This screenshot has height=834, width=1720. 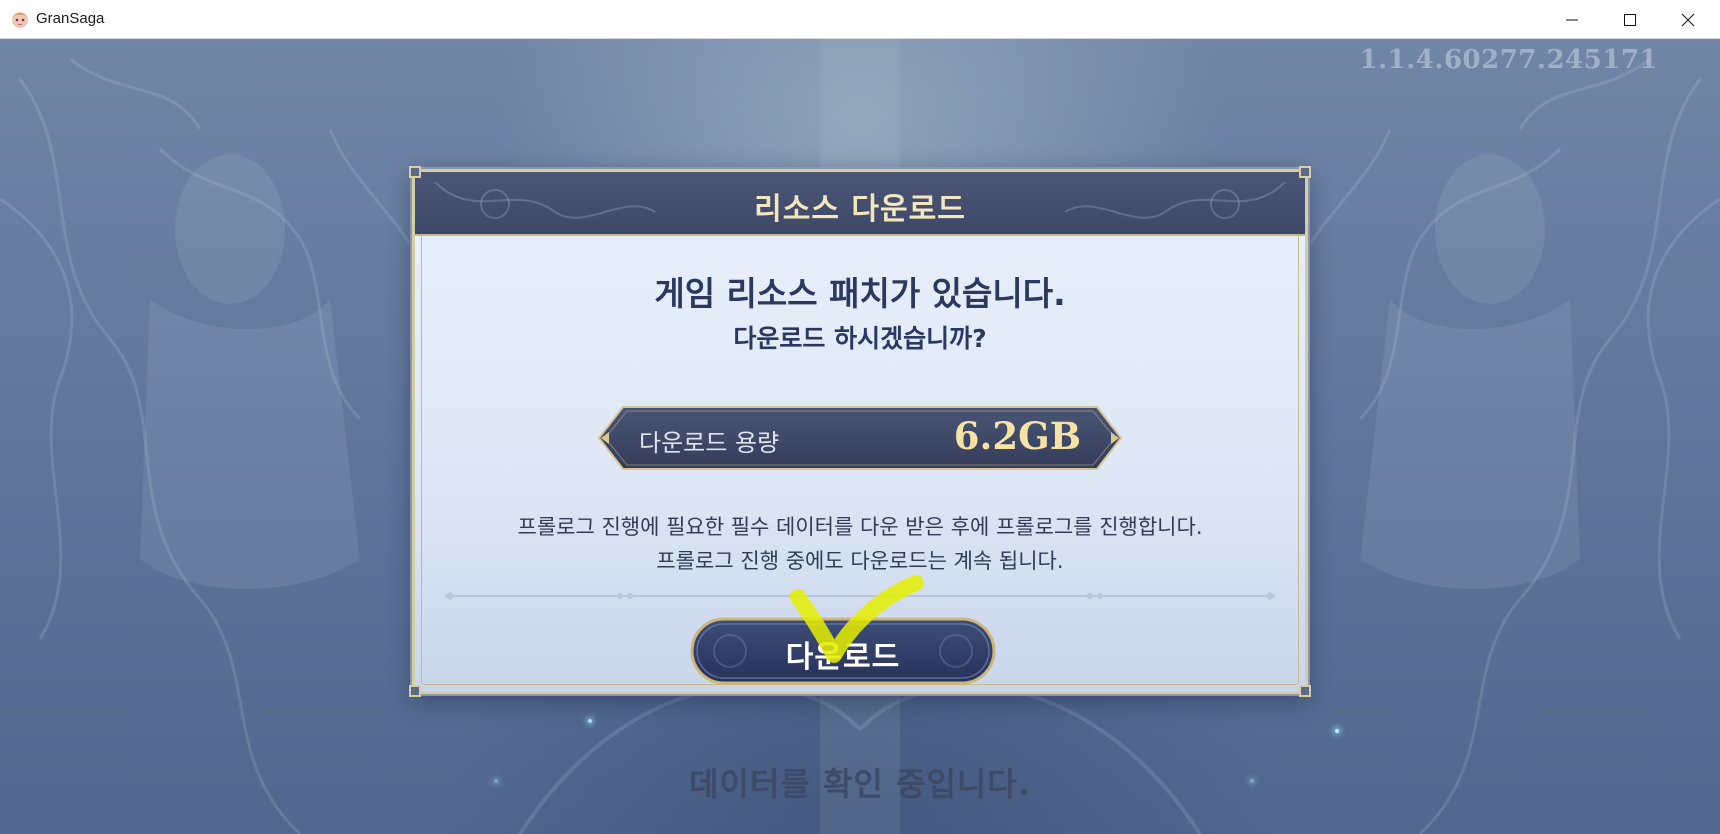 I want to click on version-label: 1.1.4.60277.245171, so click(x=1508, y=60).